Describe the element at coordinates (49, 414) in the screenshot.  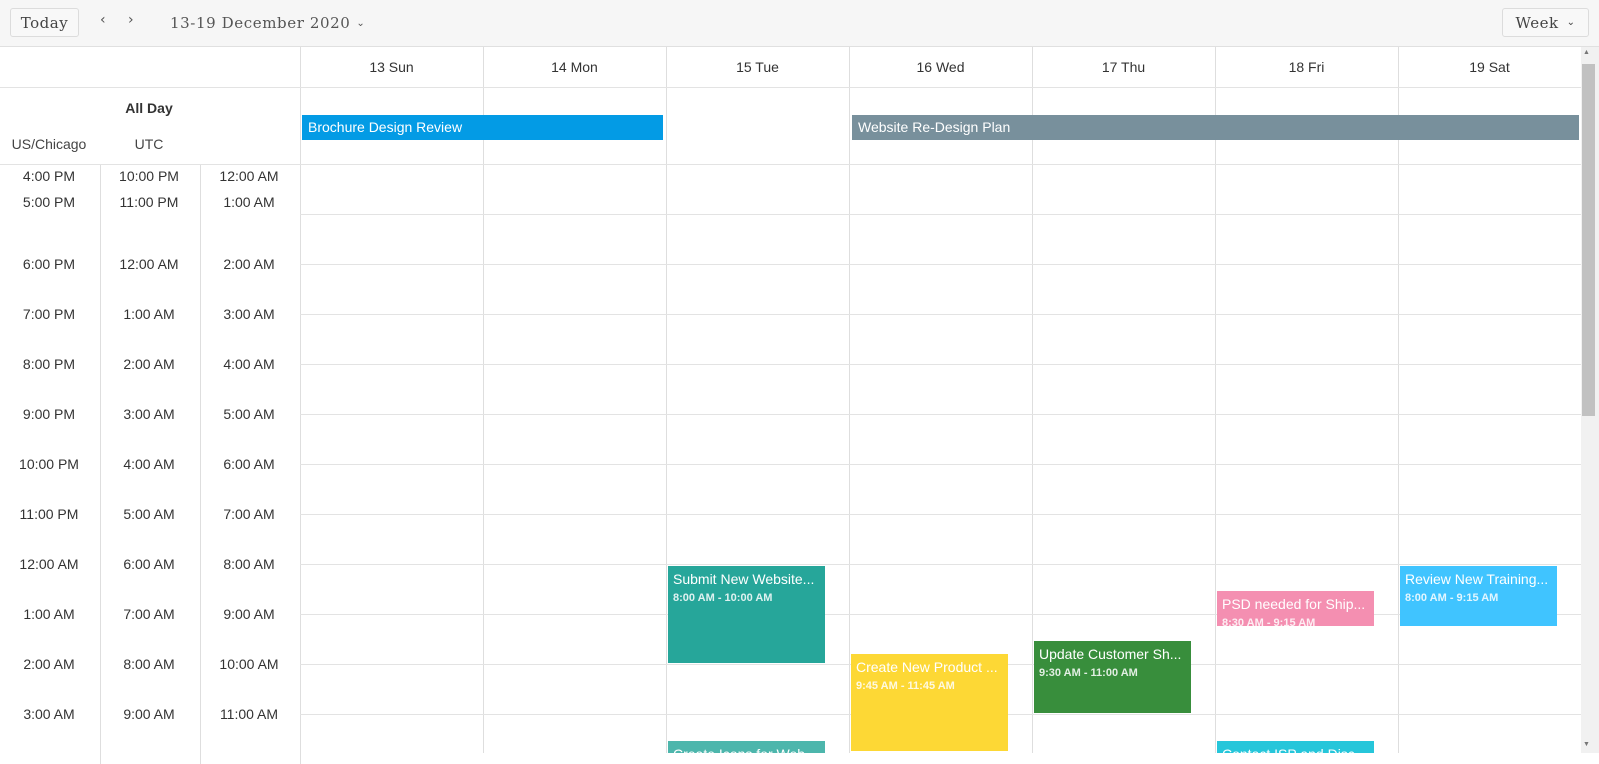
I see `time-label-chicago: 9:00 PM` at that location.